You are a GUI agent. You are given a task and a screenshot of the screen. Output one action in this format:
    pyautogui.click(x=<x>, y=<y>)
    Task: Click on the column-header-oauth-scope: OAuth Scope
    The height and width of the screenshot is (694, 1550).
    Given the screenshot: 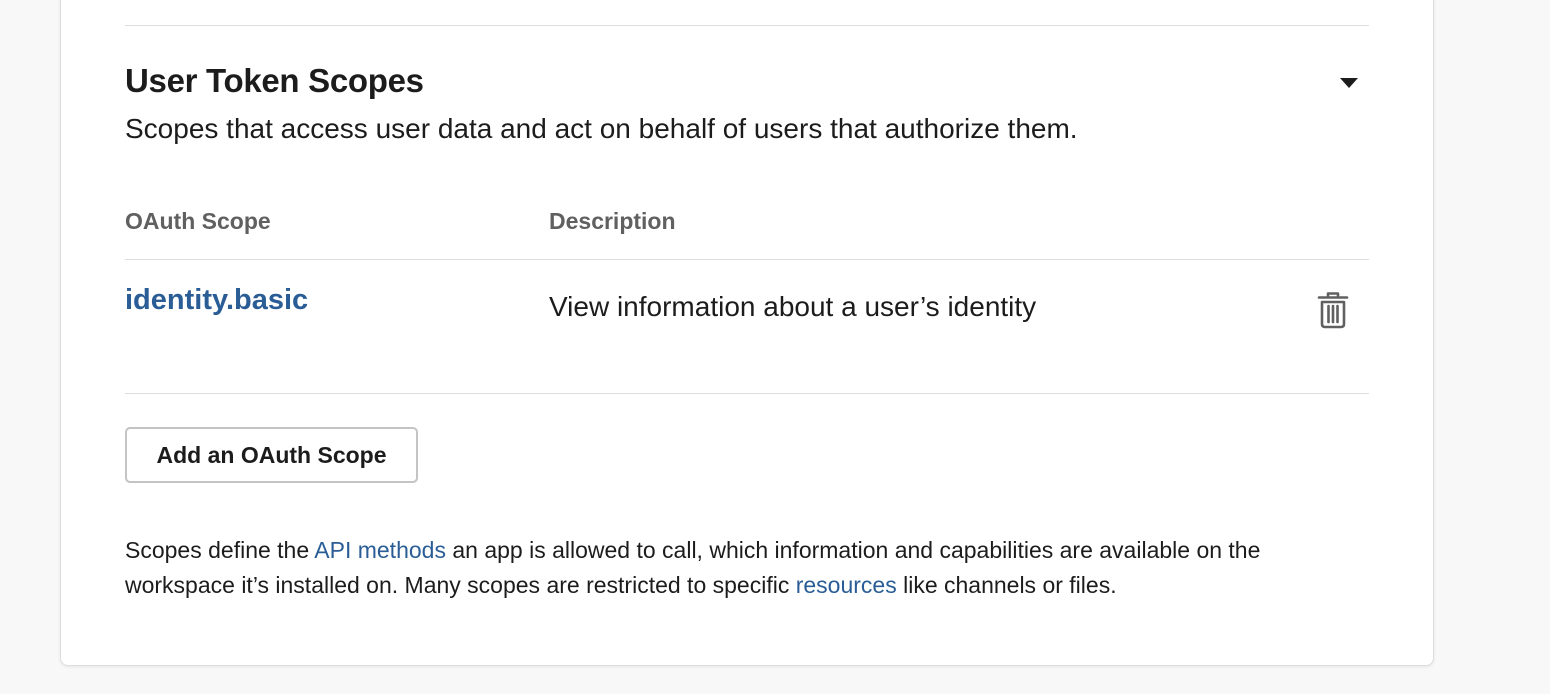 What is the action you would take?
    pyautogui.click(x=198, y=221)
    